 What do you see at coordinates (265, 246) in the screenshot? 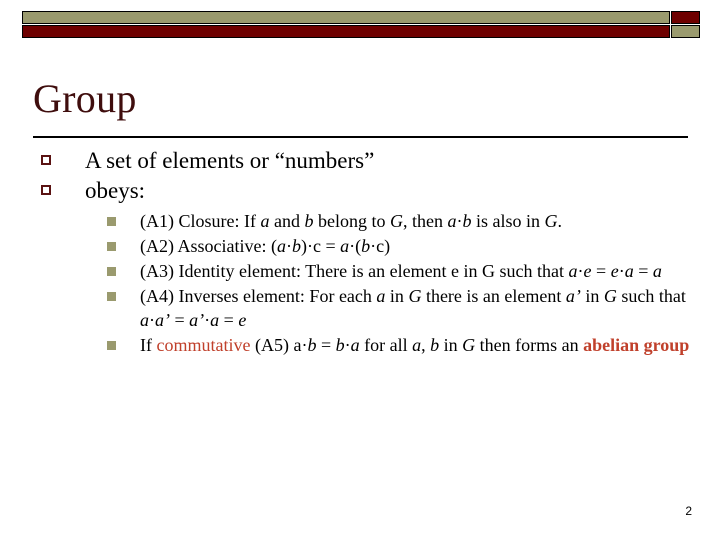
I see `axiom-a2-text: (A2) Associative: (a·b)·c = a·(b·c)` at bounding box center [265, 246].